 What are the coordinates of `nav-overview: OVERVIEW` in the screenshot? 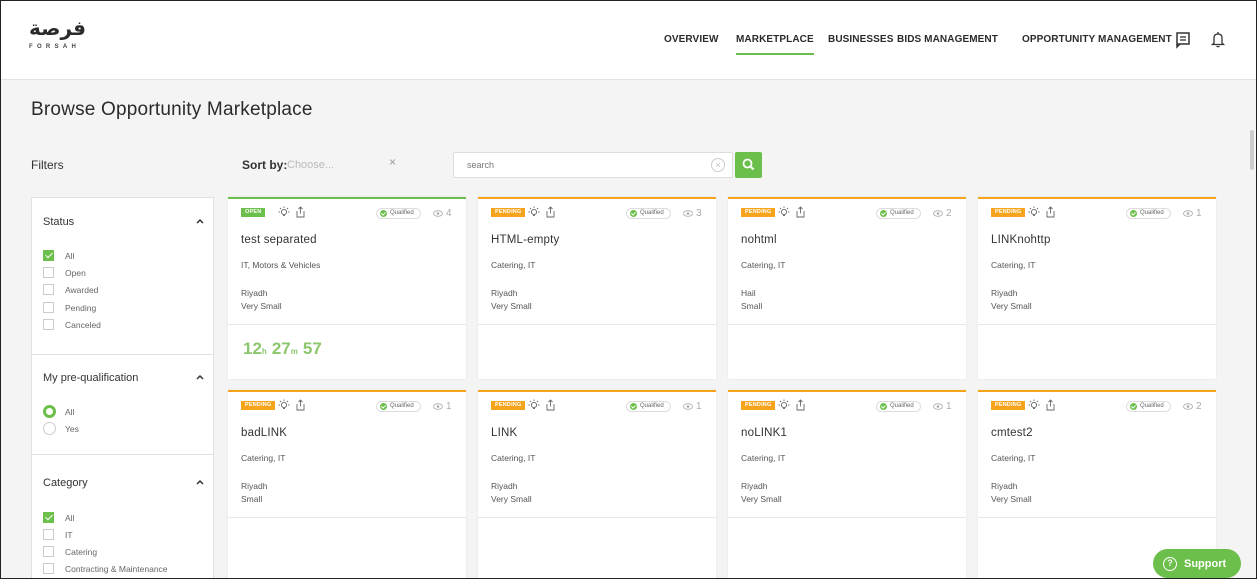 It's located at (691, 40).